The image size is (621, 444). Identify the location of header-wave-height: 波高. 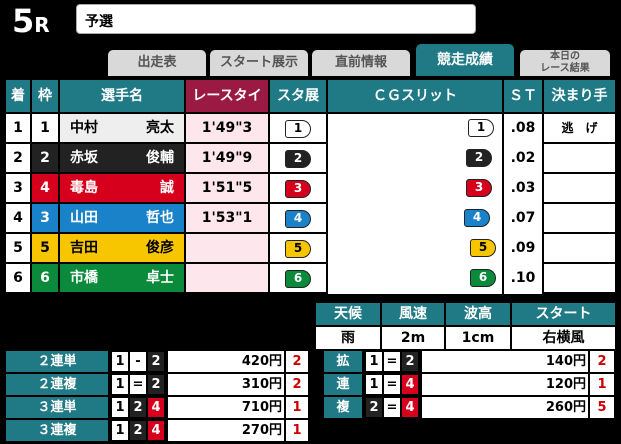
(478, 314).